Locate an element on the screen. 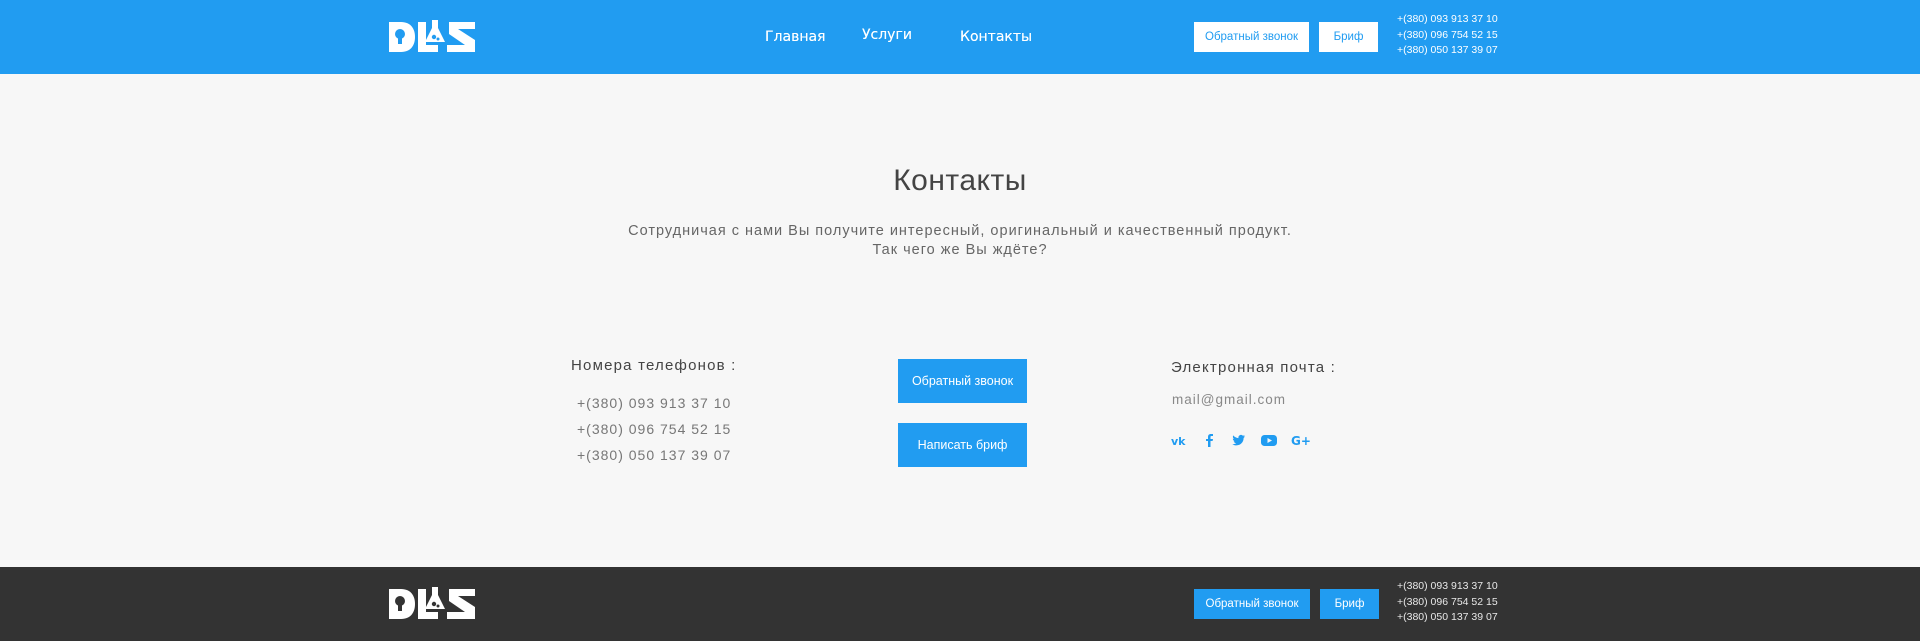 The height and width of the screenshot is (641, 1920). footer-logo is located at coordinates (433, 604).